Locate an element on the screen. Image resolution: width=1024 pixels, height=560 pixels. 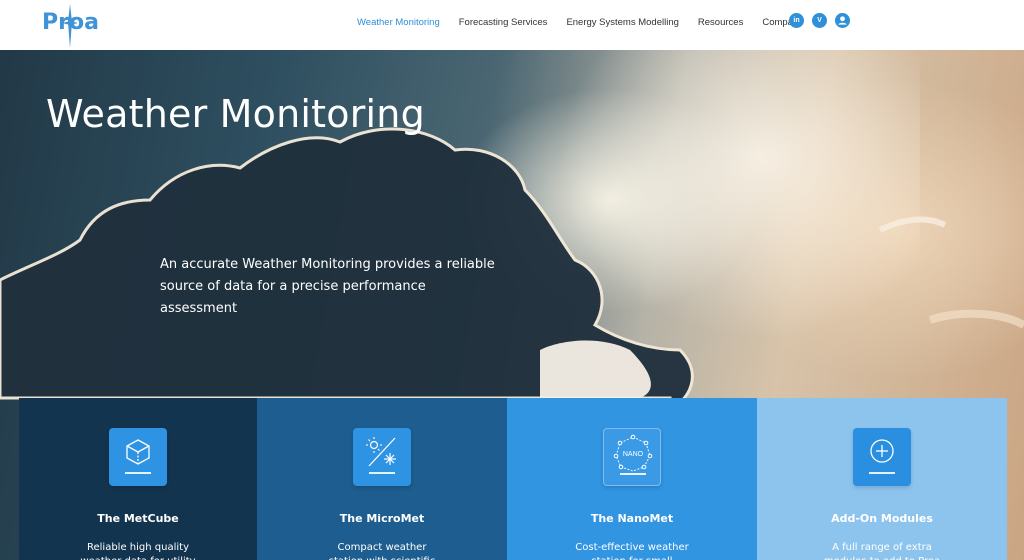
card-description: Cost-effective weather station for small is located at coordinates (632, 551).